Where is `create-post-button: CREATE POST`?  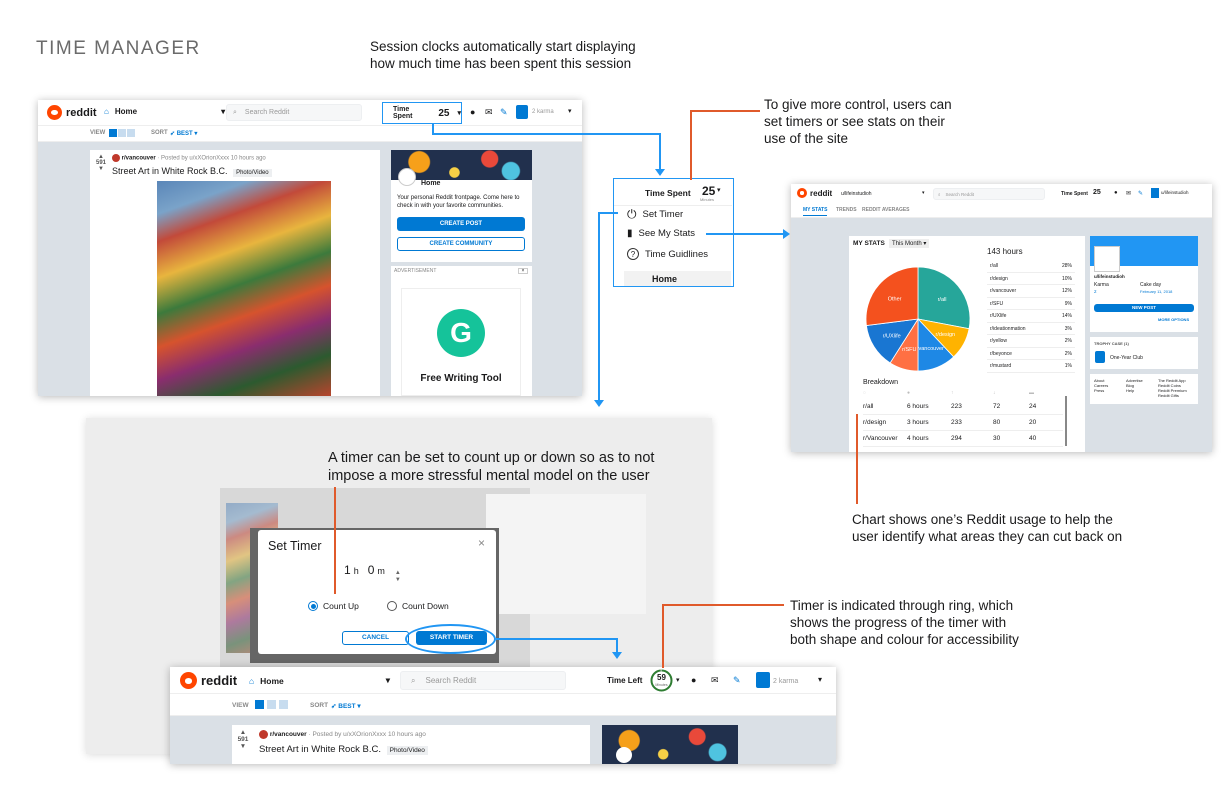 create-post-button: CREATE POST is located at coordinates (461, 224).